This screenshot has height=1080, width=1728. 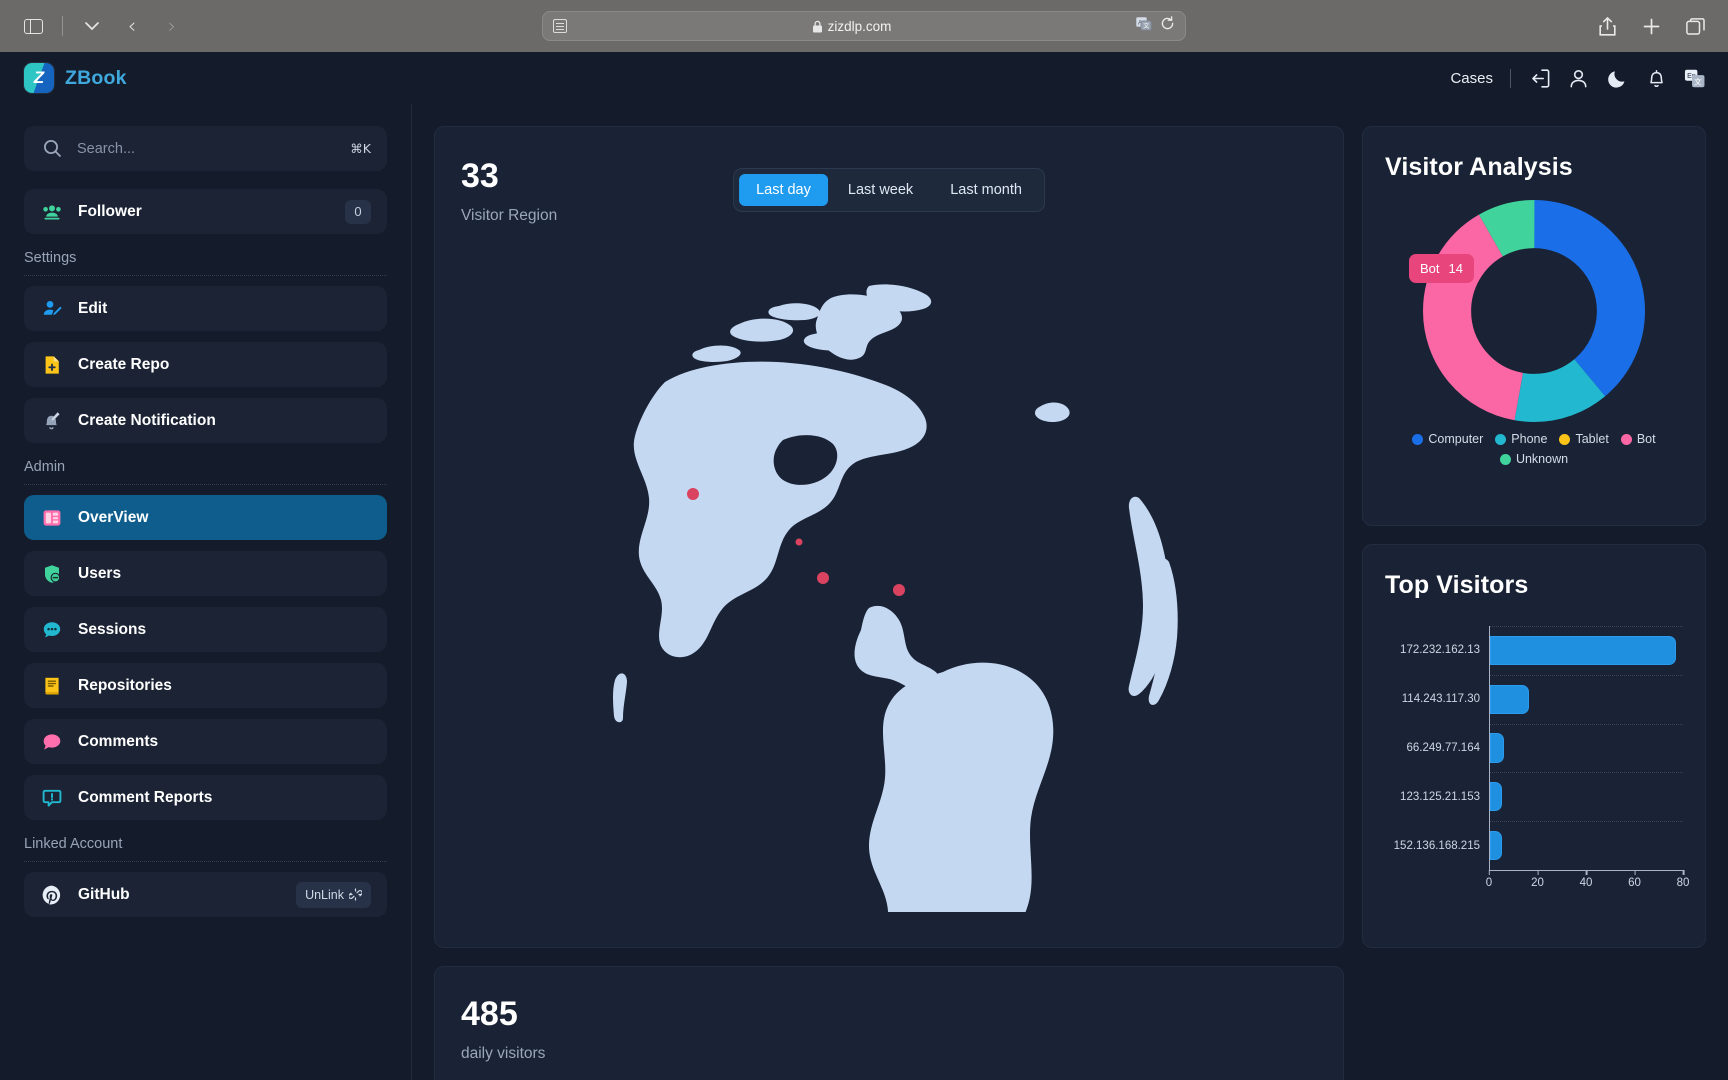 I want to click on brand: Z ZBook, so click(x=75, y=78).